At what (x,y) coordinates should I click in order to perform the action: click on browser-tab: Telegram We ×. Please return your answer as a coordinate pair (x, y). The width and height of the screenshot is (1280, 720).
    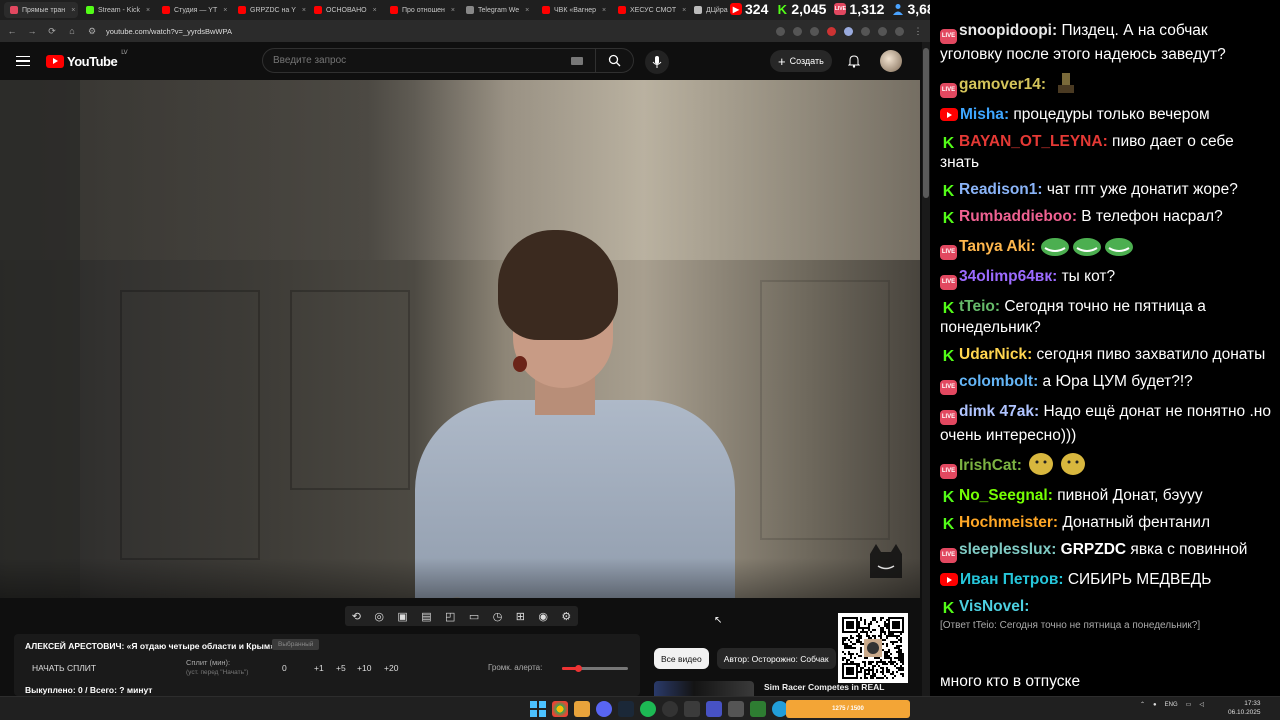
    Looking at the image, I should click on (497, 10).